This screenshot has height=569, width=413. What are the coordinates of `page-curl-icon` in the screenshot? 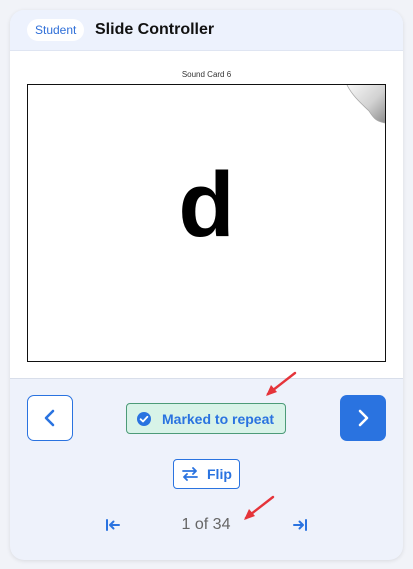 It's located at (364, 106).